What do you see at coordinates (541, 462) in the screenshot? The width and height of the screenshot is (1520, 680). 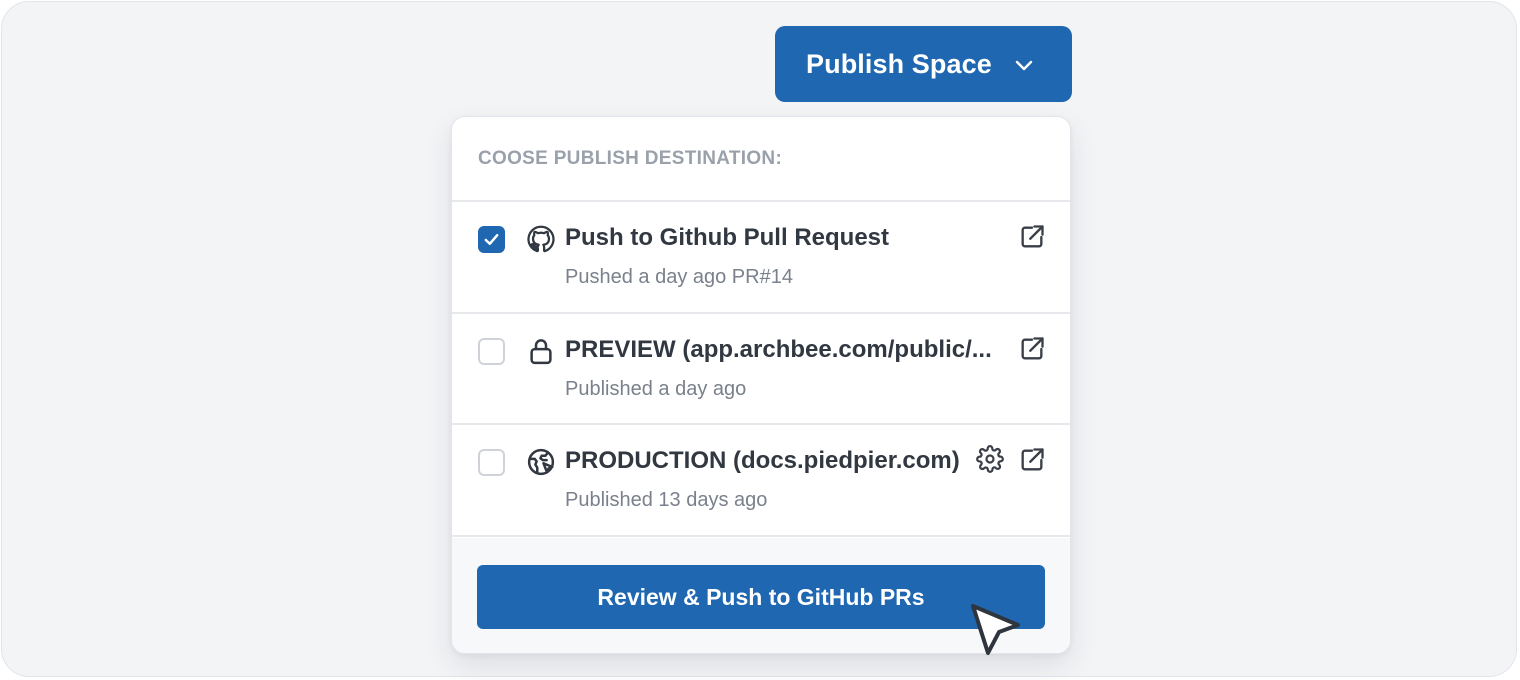 I see `globe-icon` at bounding box center [541, 462].